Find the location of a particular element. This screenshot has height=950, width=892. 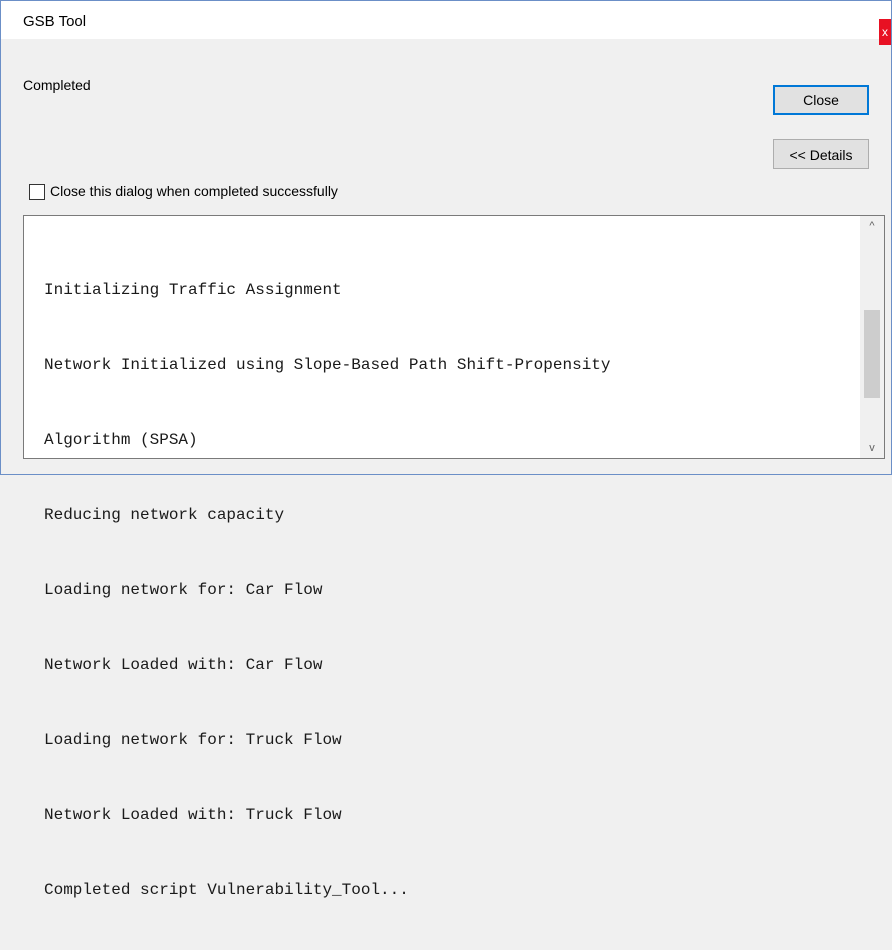

window-title: GSB Tool is located at coordinates (55, 21).